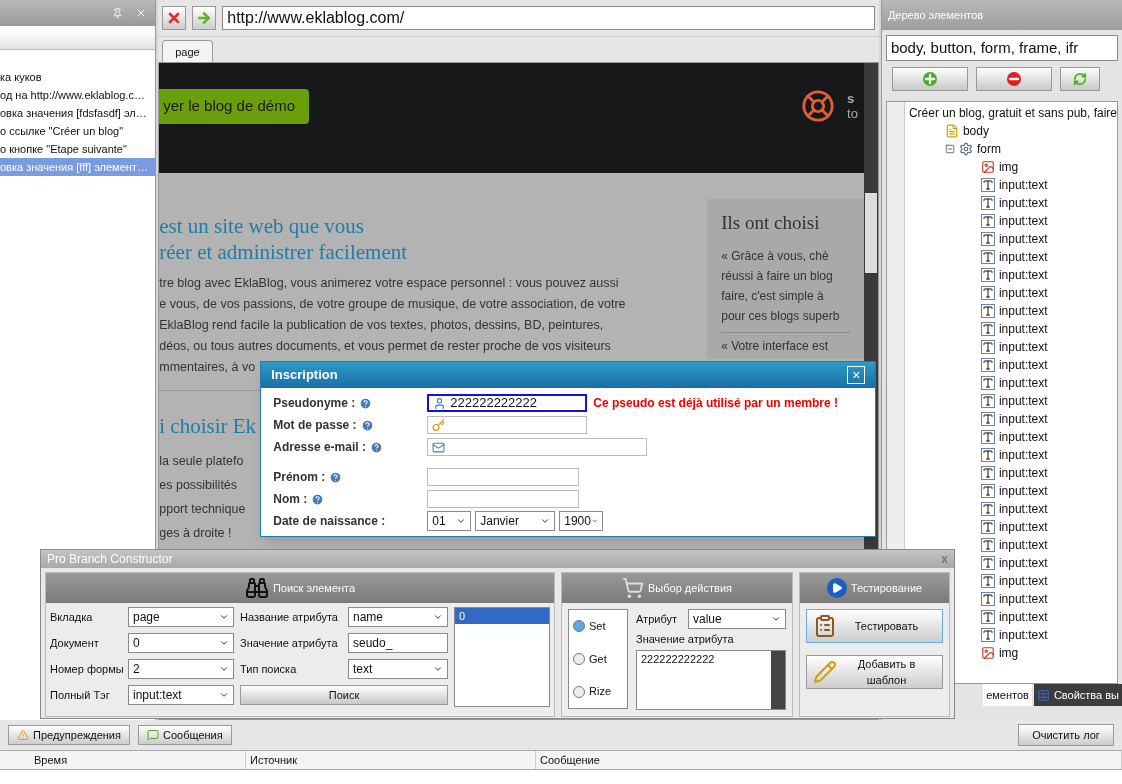 This screenshot has width=1122, height=784. What do you see at coordinates (69, 735) in the screenshot?
I see `log-filter-button: Предупреждения` at bounding box center [69, 735].